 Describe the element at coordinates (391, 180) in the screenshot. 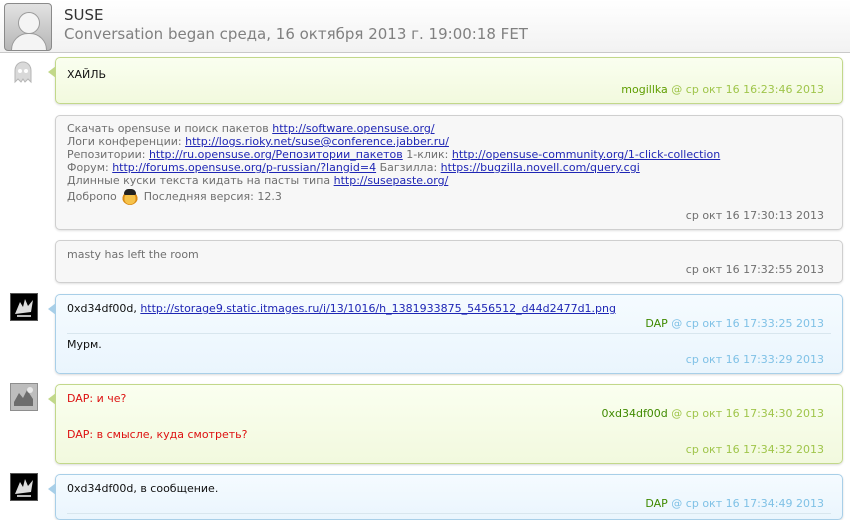

I see `topic-link: http://susepaste.org/` at that location.